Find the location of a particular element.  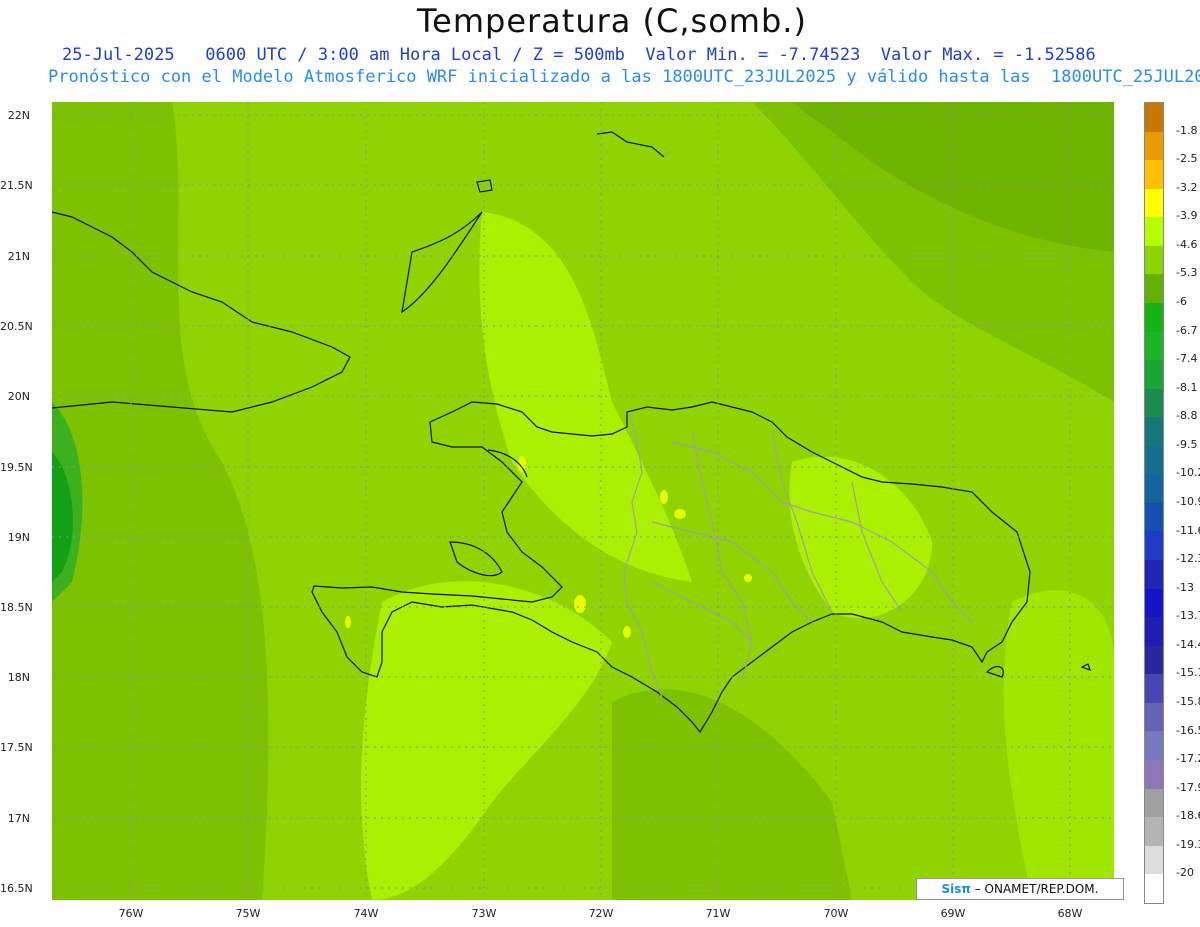

lat-label: 16.5N is located at coordinates (16, 888).